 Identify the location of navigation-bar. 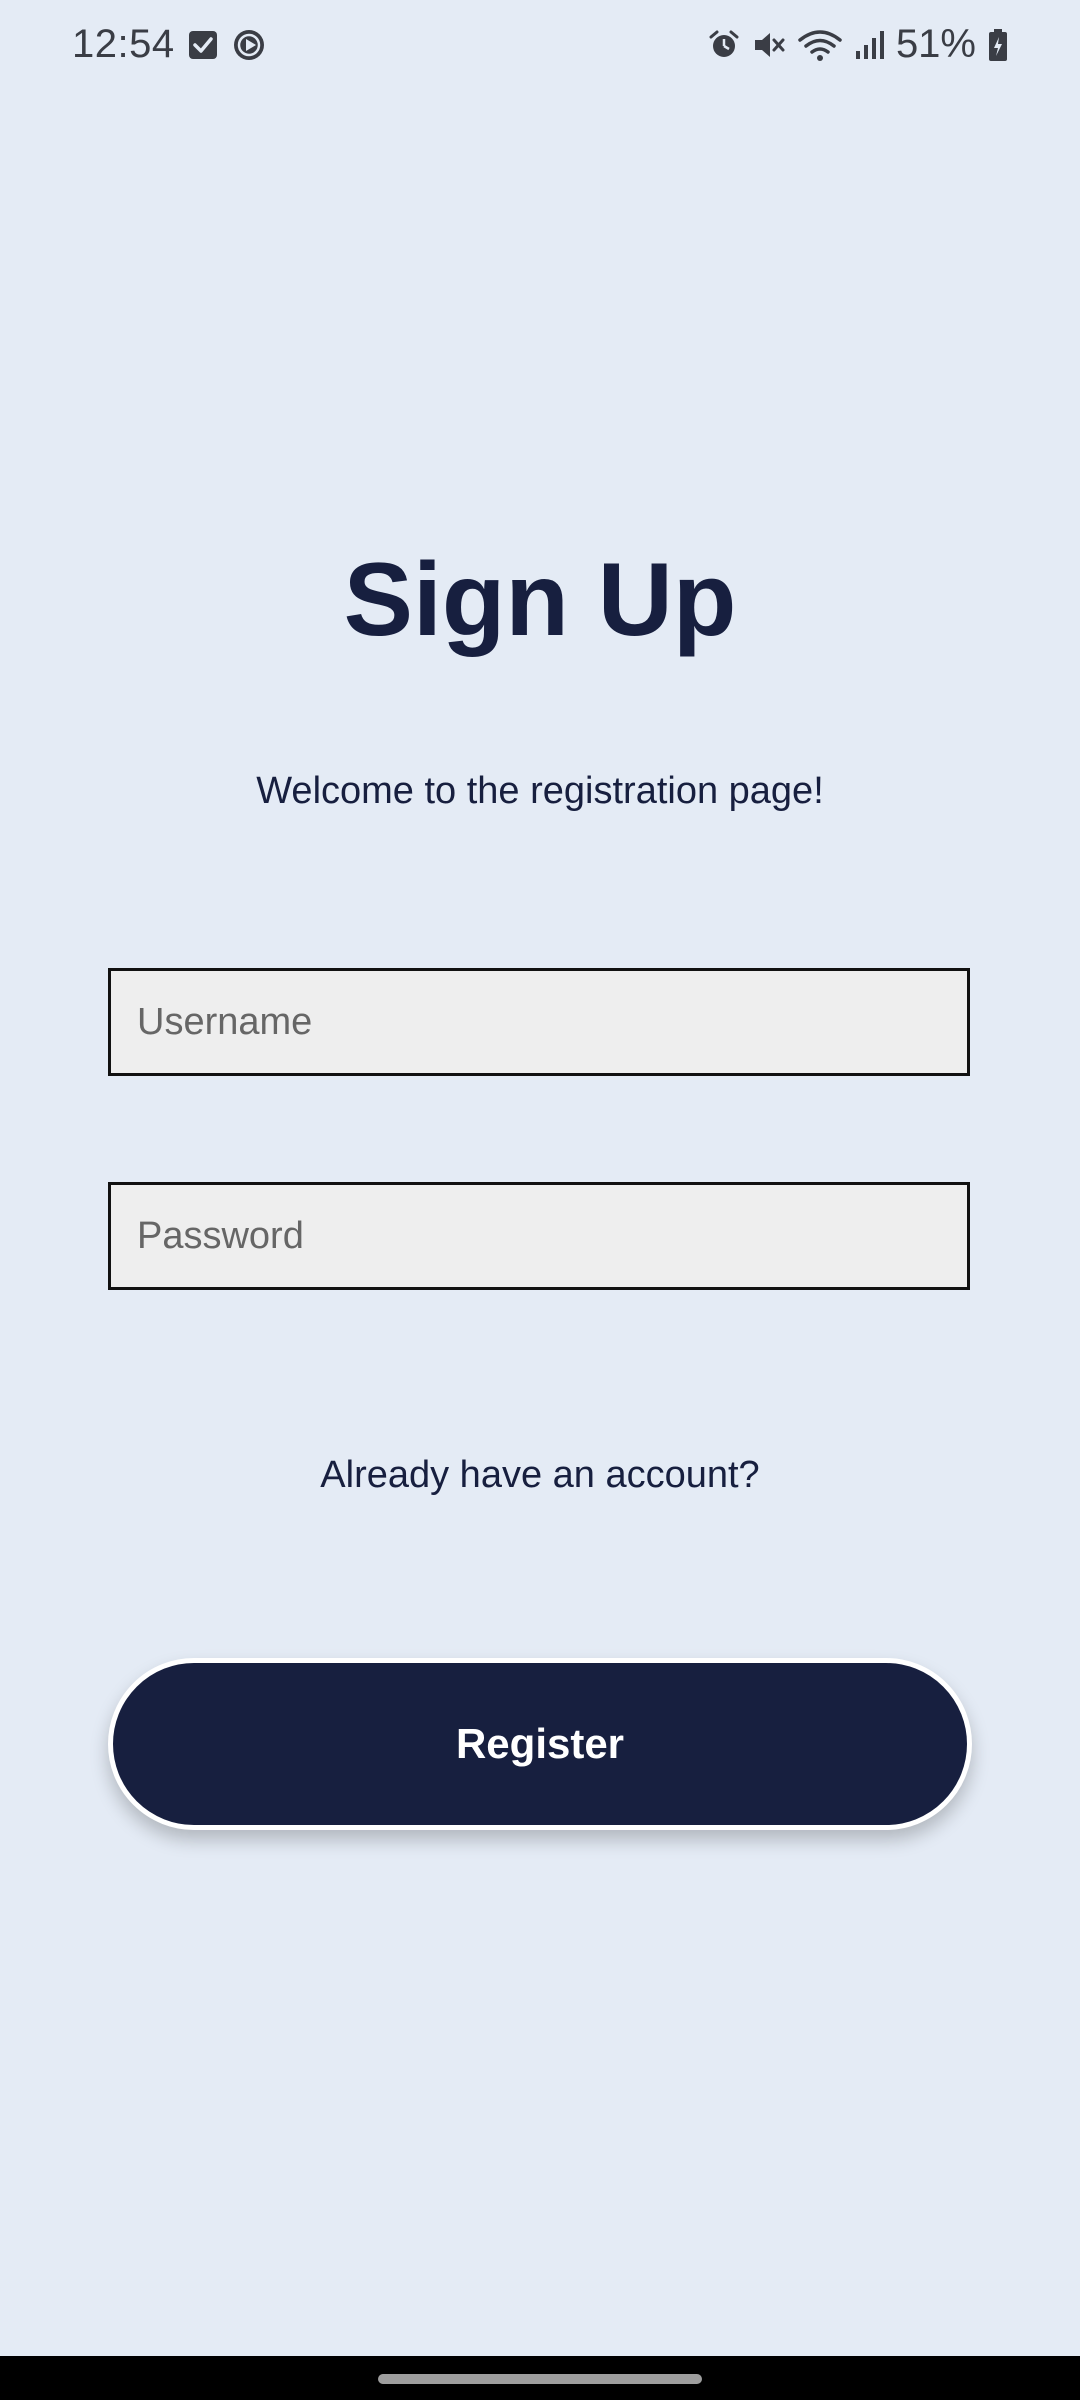
(540, 2378).